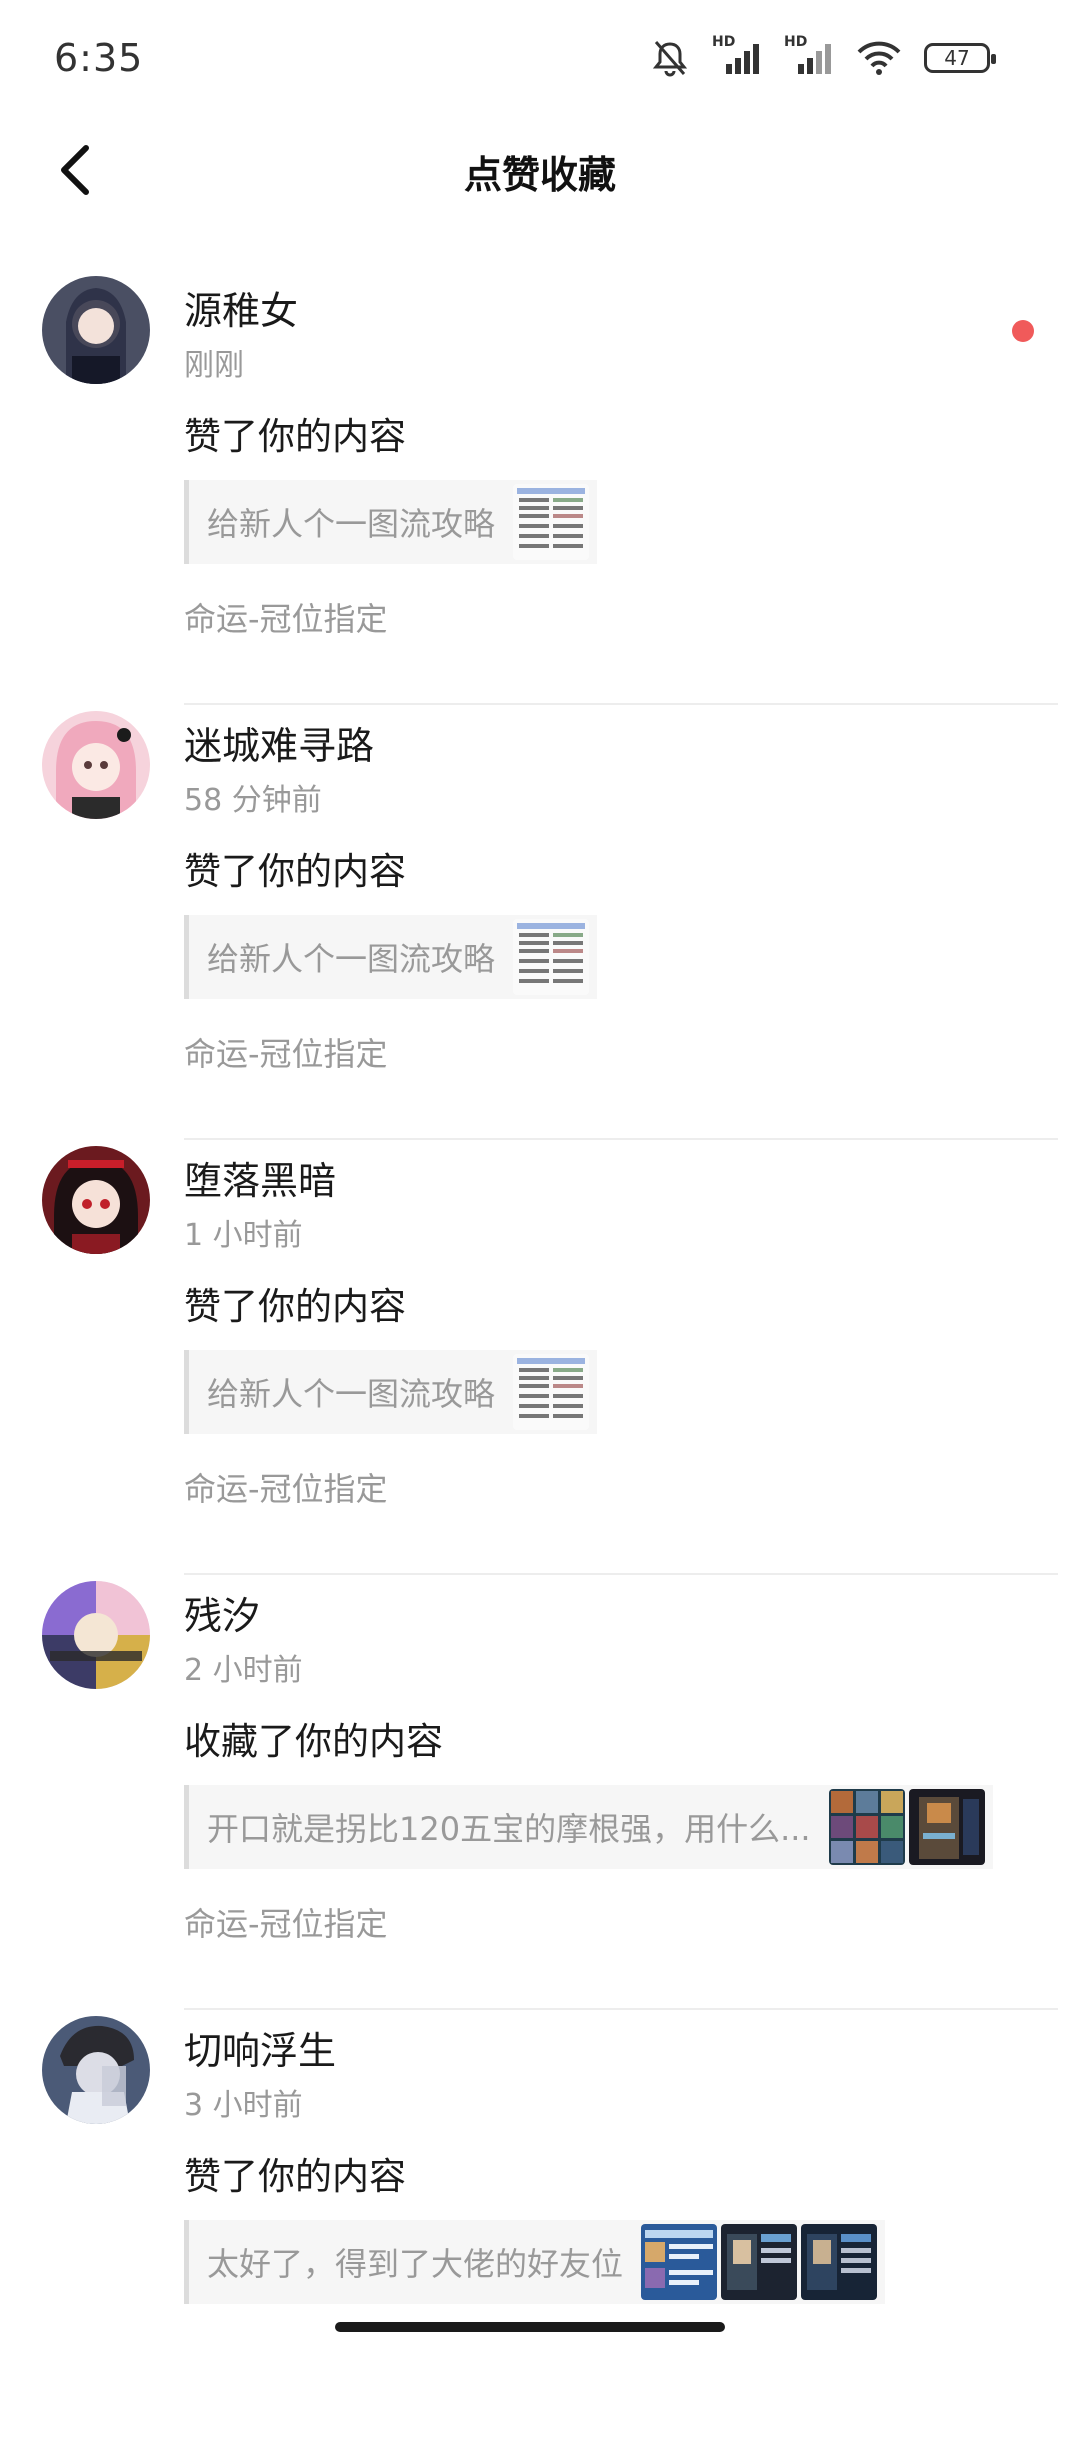 Image resolution: width=1080 pixels, height=2445 pixels. I want to click on status-icons: HD HD 47, so click(823, 56).